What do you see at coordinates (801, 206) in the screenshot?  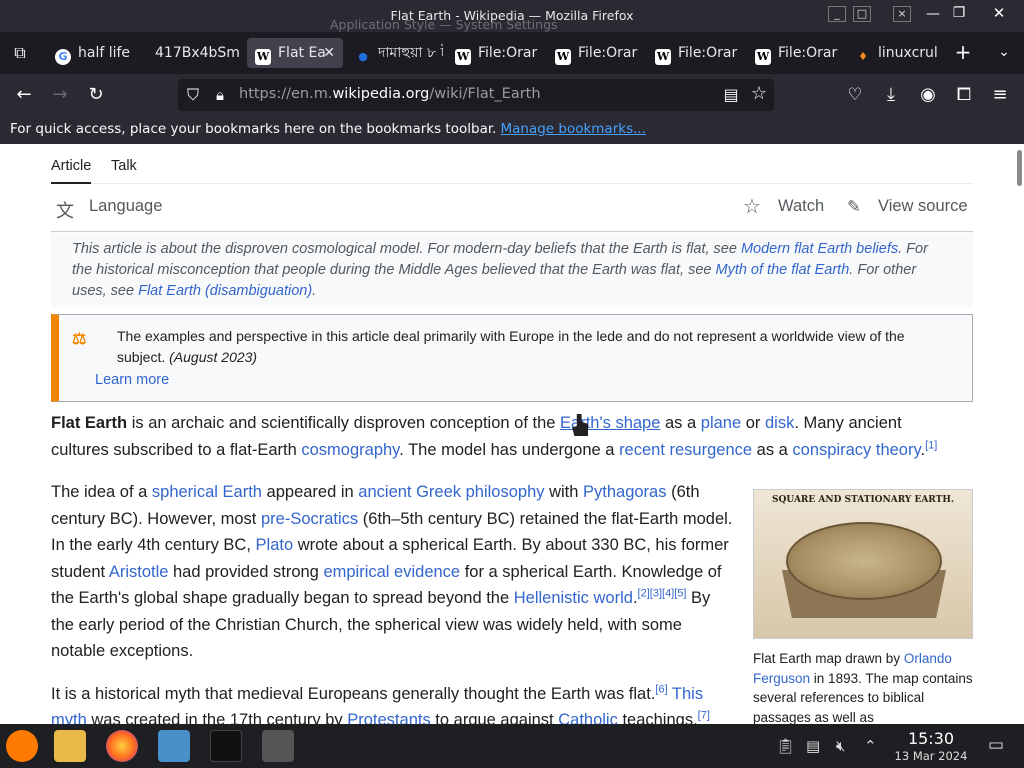 I see `watch-button: Watch` at bounding box center [801, 206].